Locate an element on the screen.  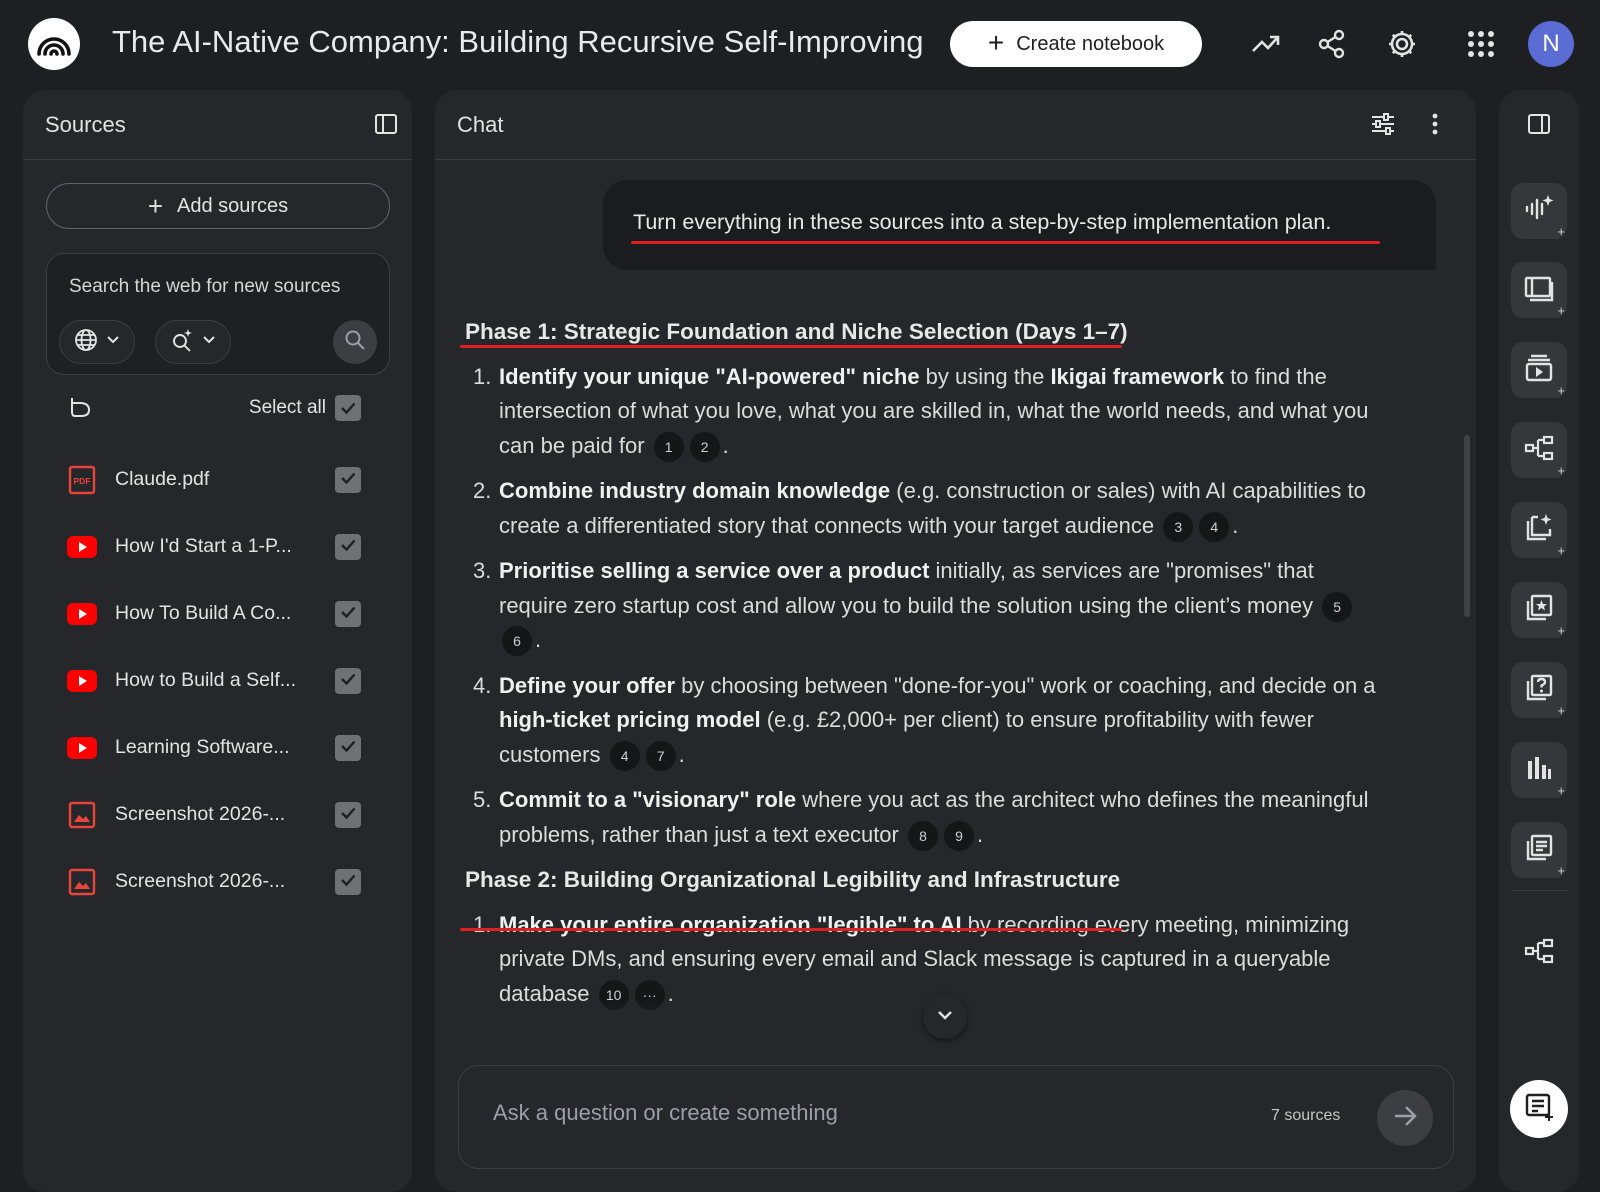
apps-grid-icon is located at coordinates (1481, 44).